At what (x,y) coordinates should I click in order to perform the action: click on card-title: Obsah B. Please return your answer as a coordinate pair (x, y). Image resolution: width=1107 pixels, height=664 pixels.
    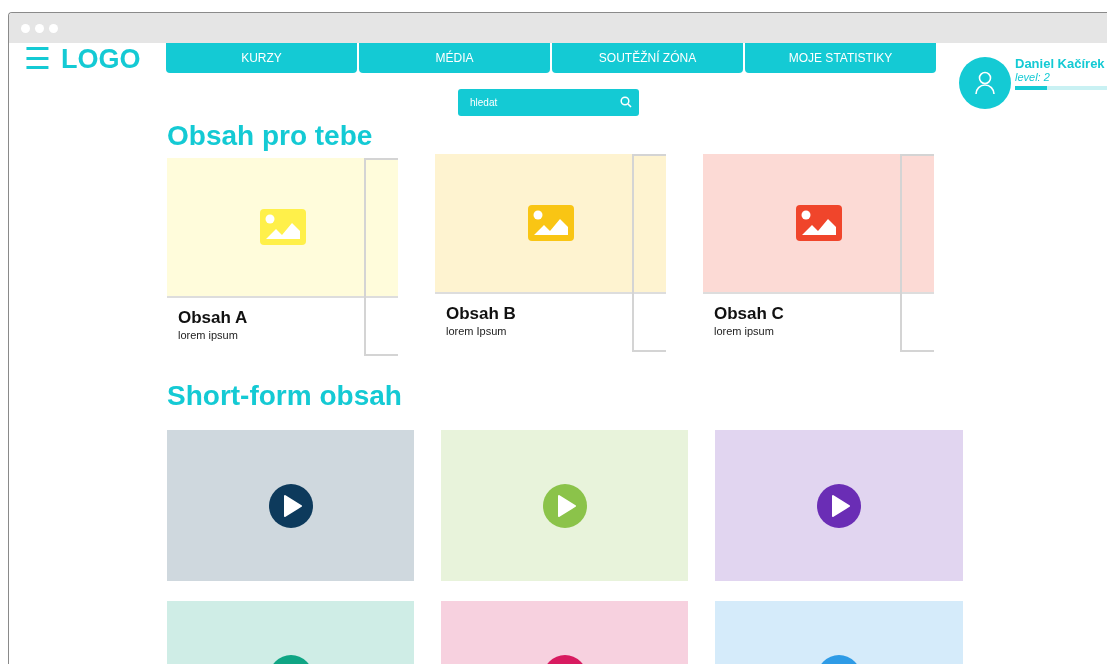
    Looking at the image, I should click on (481, 313).